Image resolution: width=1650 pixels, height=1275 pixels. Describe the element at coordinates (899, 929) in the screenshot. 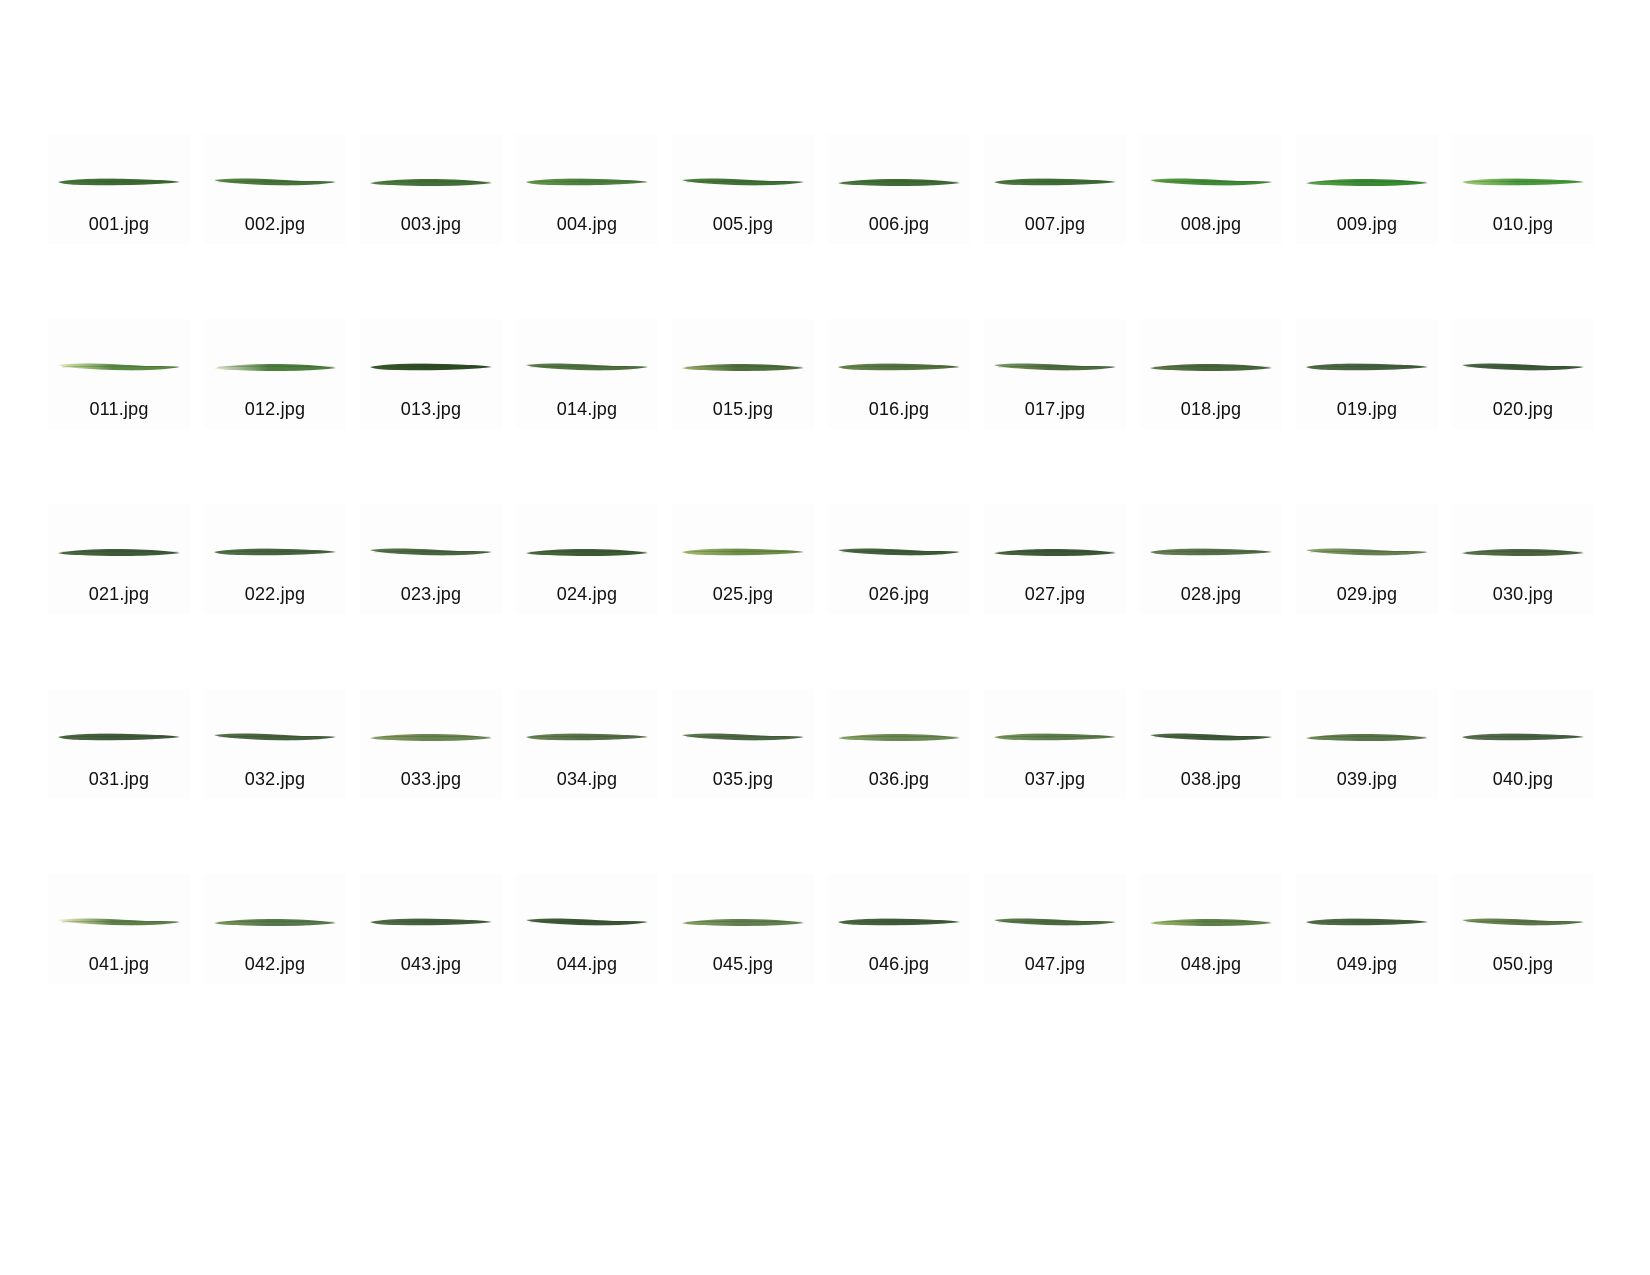

I see `gallery-thumbnail: 046.jpg` at that location.